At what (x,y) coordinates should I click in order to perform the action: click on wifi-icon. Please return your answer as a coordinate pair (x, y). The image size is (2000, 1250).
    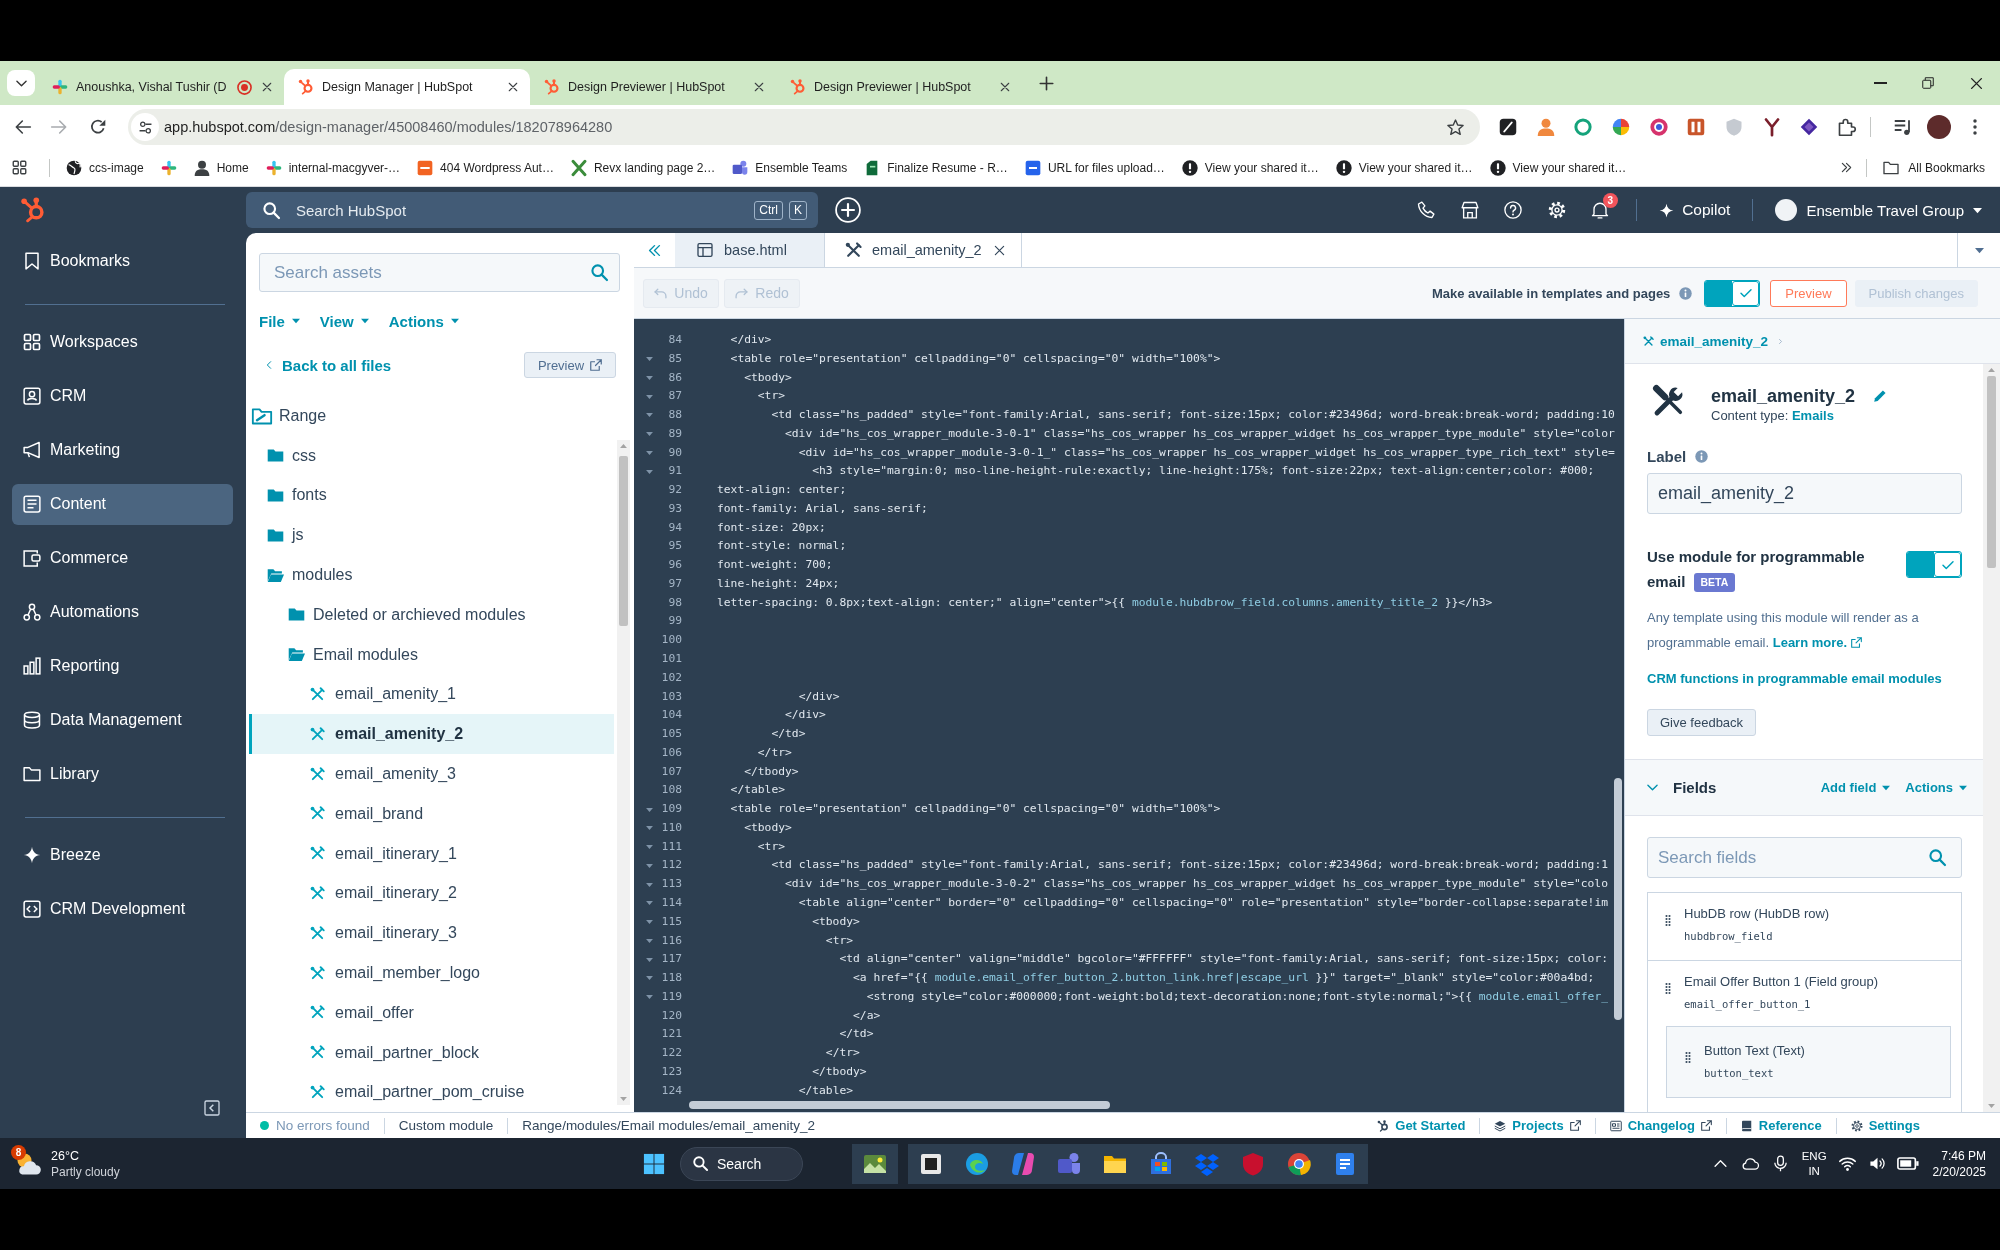
    Looking at the image, I should click on (1848, 1163).